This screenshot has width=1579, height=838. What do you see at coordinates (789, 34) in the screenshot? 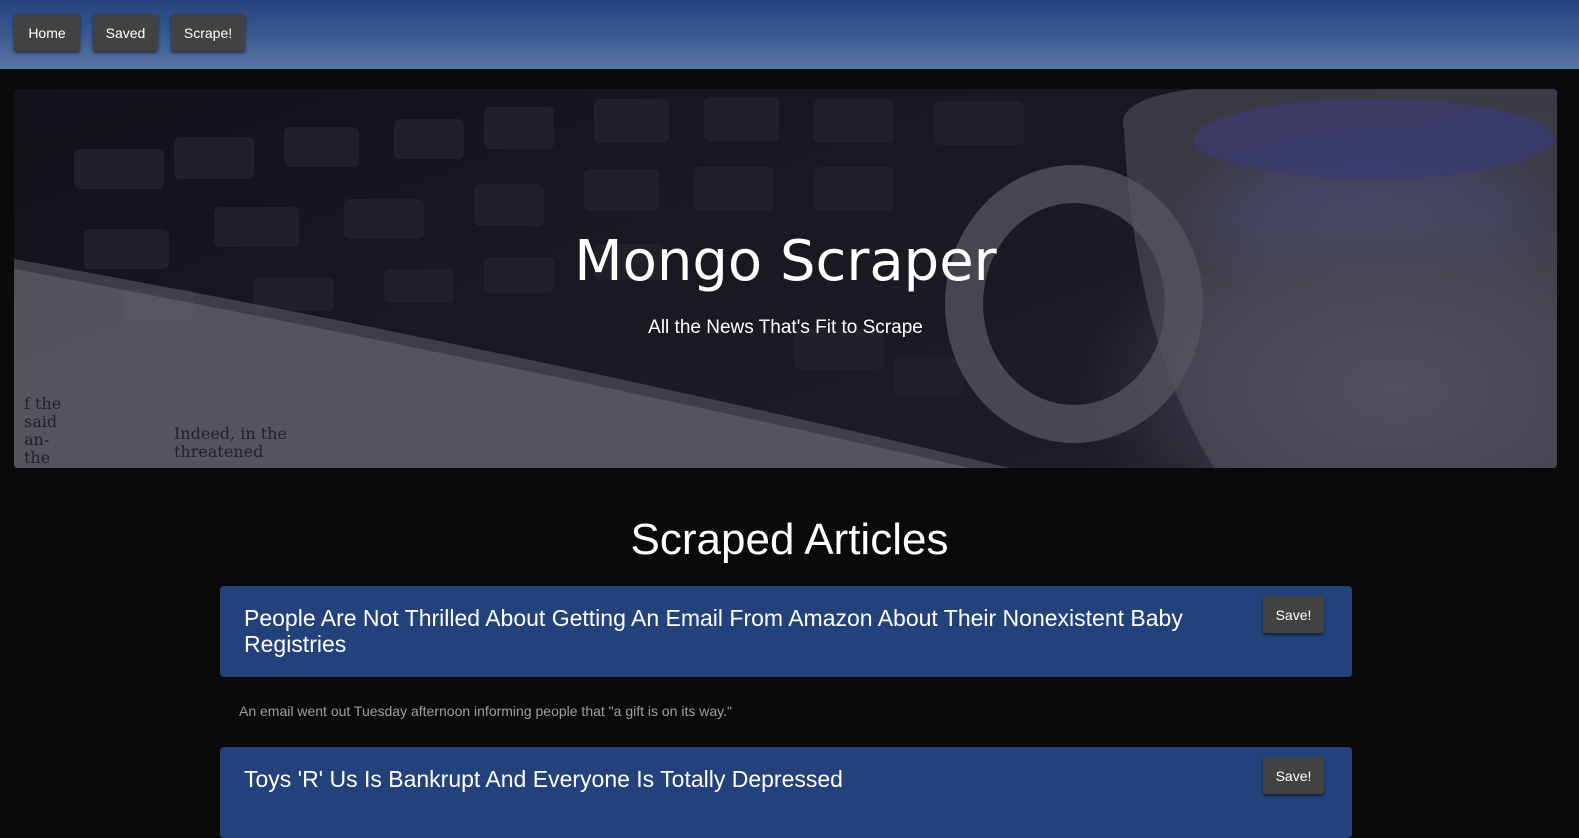
I see `navbar: Home Saved Scrape!` at bounding box center [789, 34].